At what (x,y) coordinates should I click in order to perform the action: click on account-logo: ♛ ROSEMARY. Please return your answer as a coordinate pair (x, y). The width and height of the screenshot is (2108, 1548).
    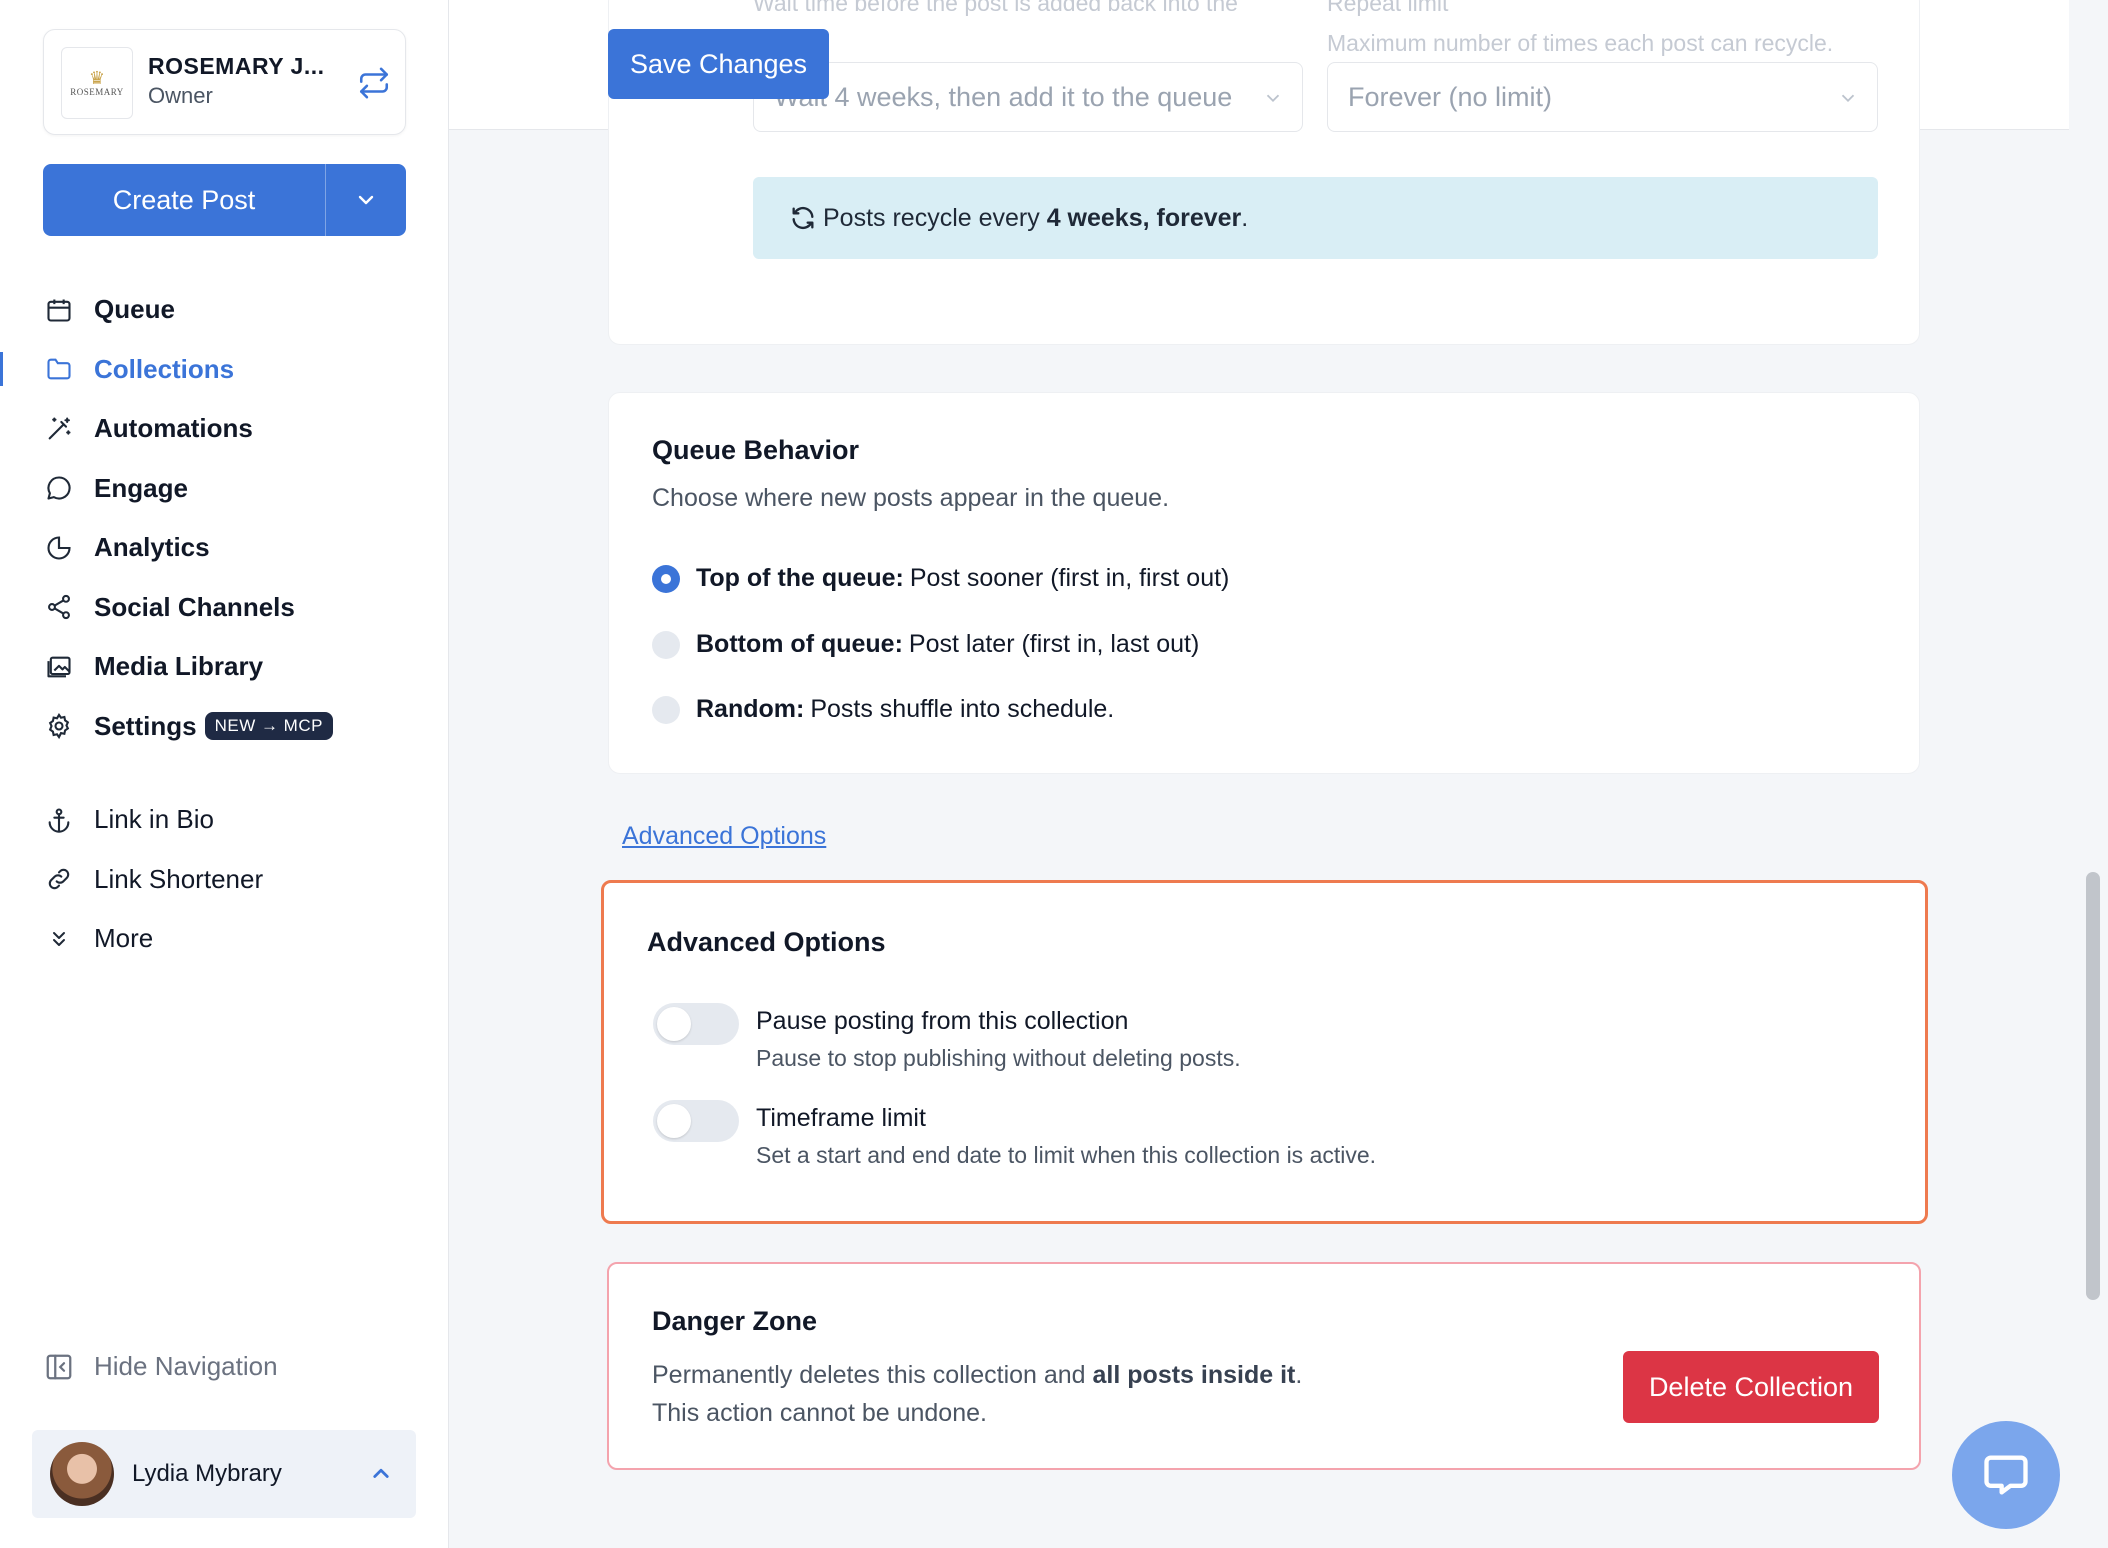
    Looking at the image, I should click on (97, 83).